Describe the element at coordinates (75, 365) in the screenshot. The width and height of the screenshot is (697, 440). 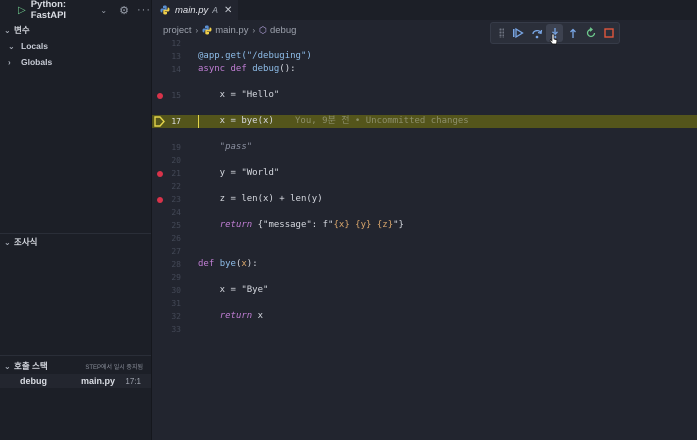
I see `call-stack-header: ⌄ 호출 스택 STEP에서 일시 중지됨` at that location.